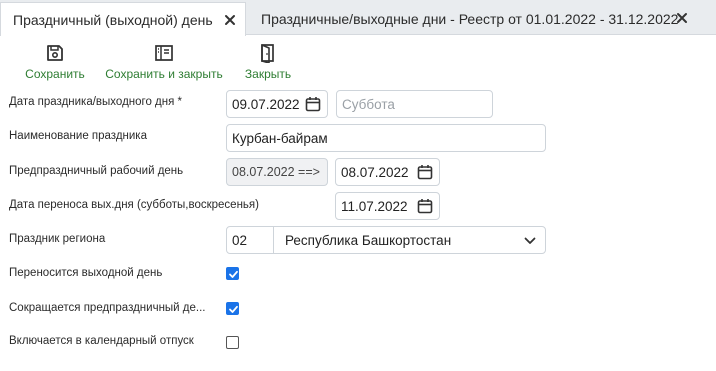  I want to click on transfer-date-value: 11.07.2022, so click(374, 206).